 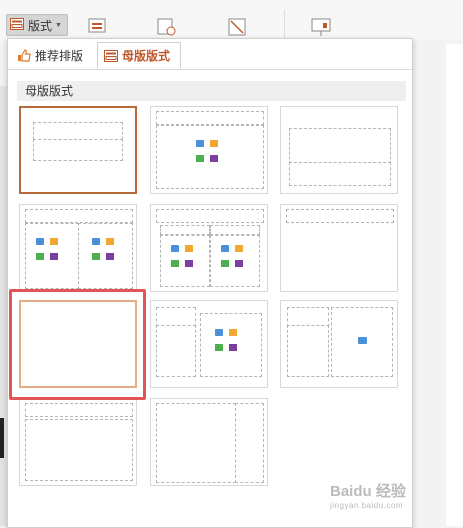 I want to click on layout-button: 版式 ▼, so click(x=37, y=25).